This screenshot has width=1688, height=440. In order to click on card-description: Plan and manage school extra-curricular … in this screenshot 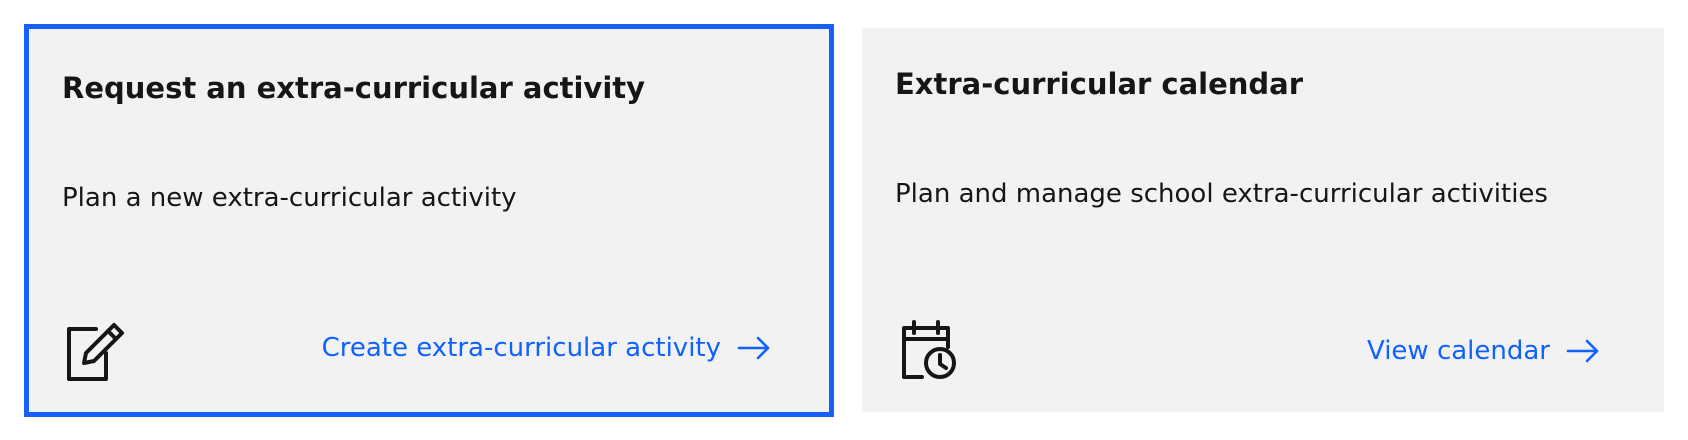, I will do `click(1221, 194)`.